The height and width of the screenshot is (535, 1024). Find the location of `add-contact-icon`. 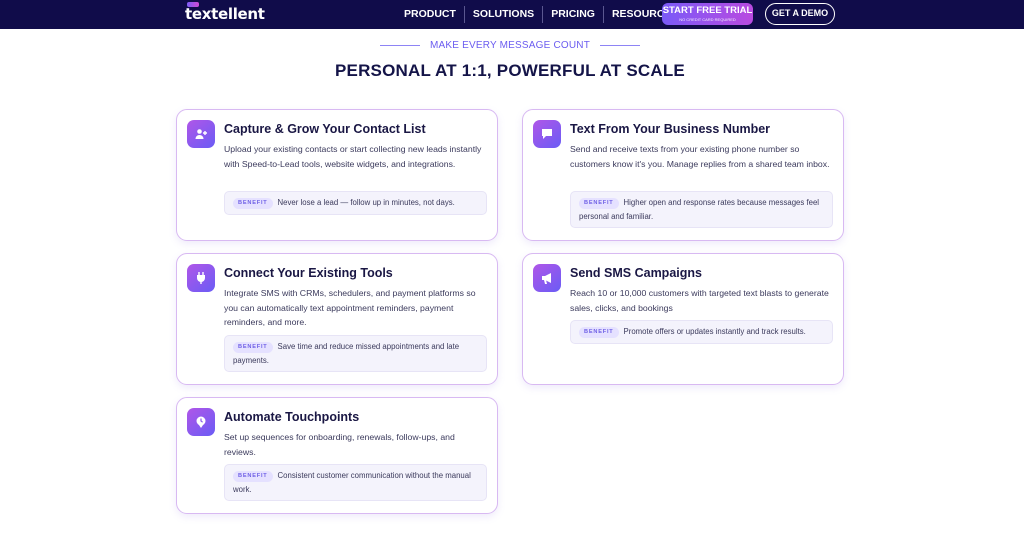

add-contact-icon is located at coordinates (201, 134).